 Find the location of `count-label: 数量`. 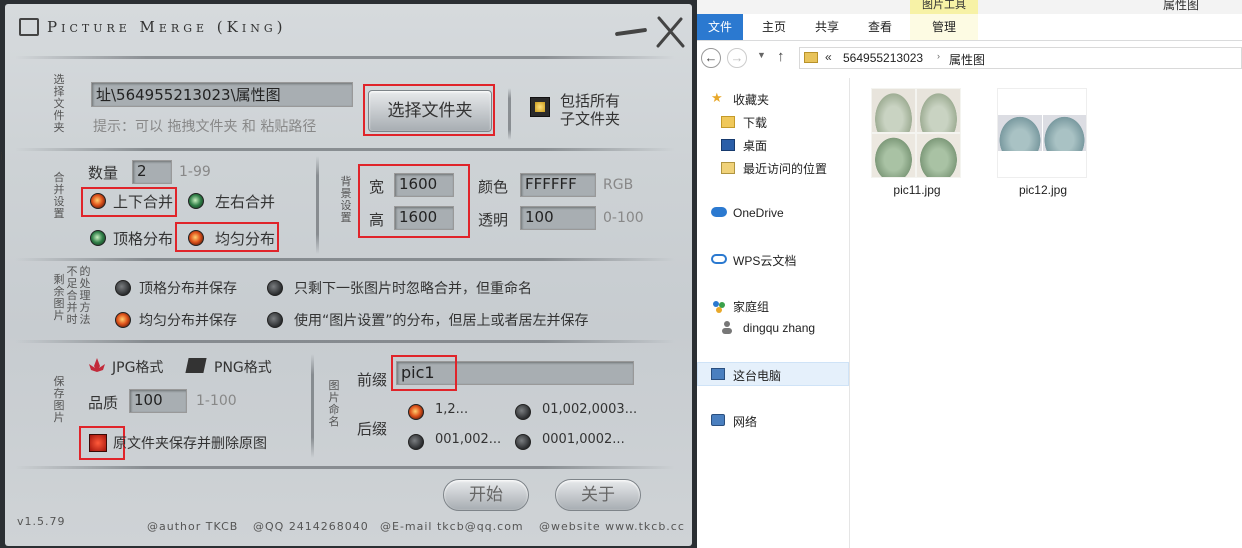

count-label: 数量 is located at coordinates (103, 173).